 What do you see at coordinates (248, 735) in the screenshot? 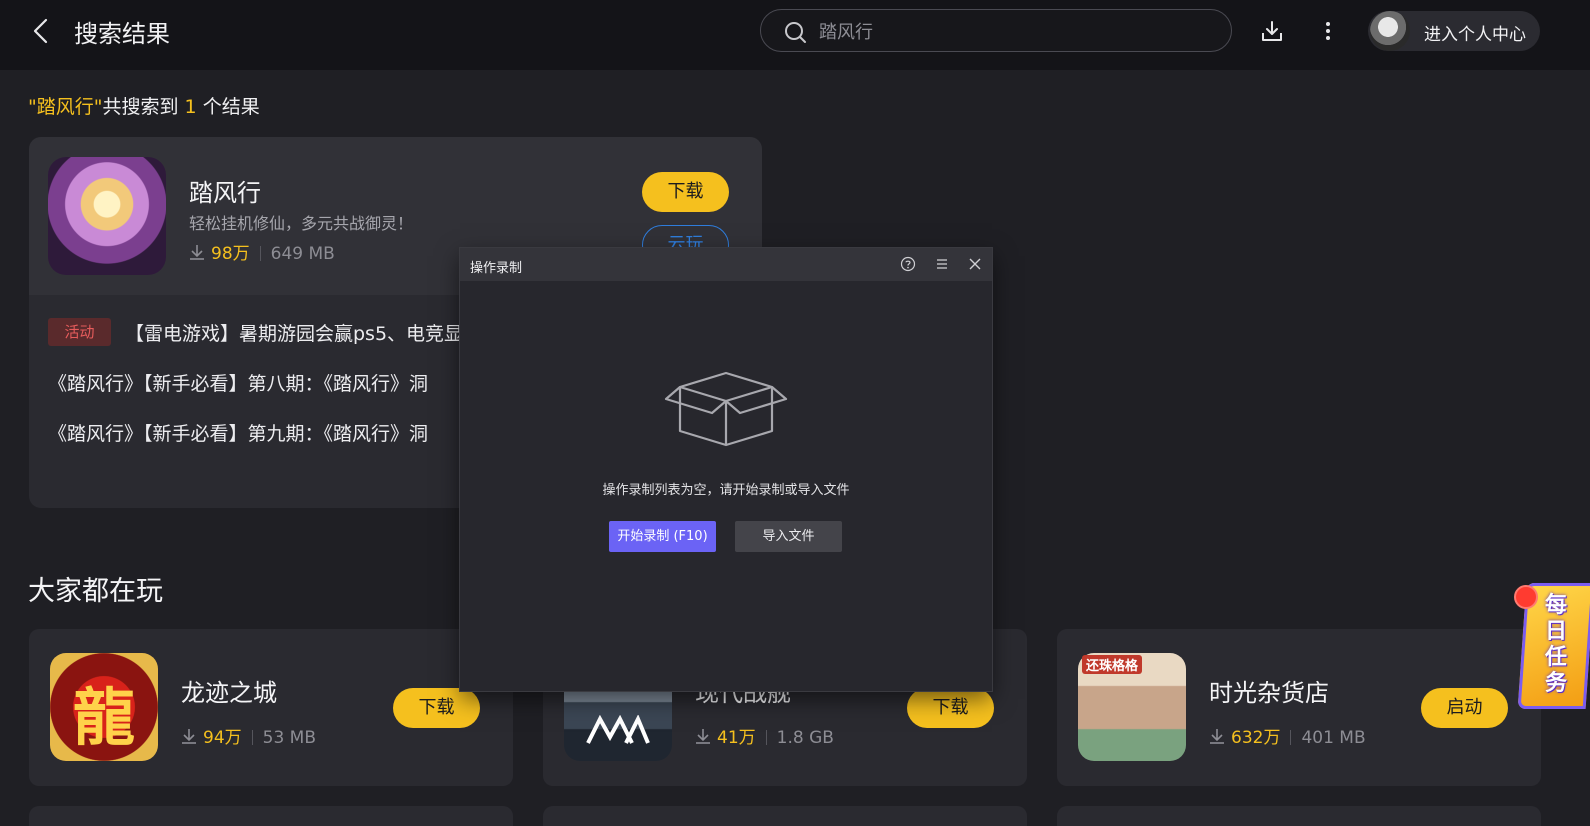
I see `game-meta: 94万 53 MB` at bounding box center [248, 735].